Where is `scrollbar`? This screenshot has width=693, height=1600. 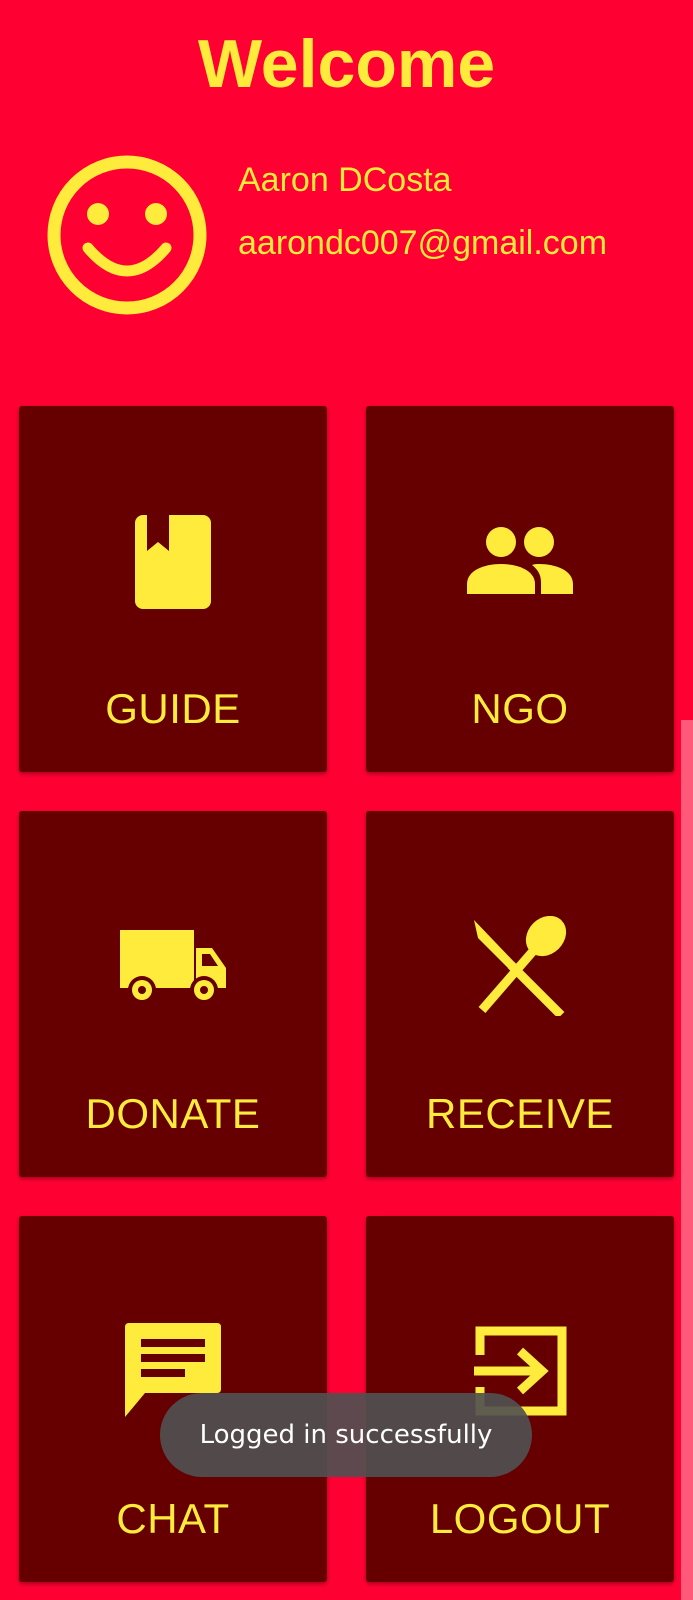
scrollbar is located at coordinates (687, 1160).